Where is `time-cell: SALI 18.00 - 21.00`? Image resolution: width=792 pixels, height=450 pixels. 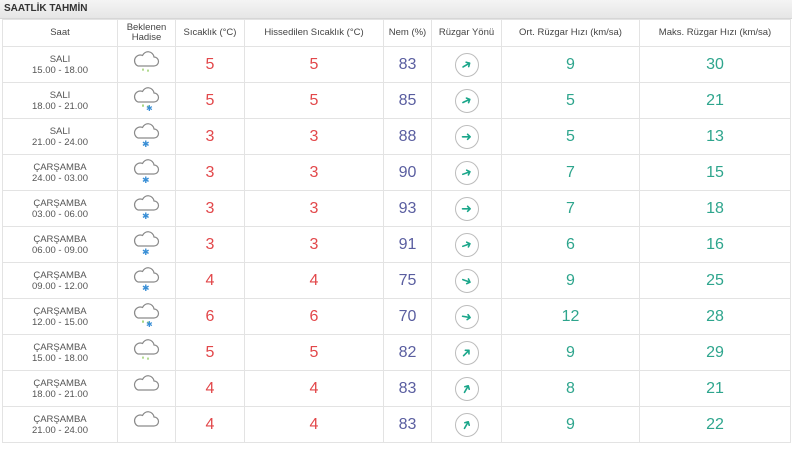
time-cell: SALI 18.00 - 21.00 is located at coordinates (60, 100).